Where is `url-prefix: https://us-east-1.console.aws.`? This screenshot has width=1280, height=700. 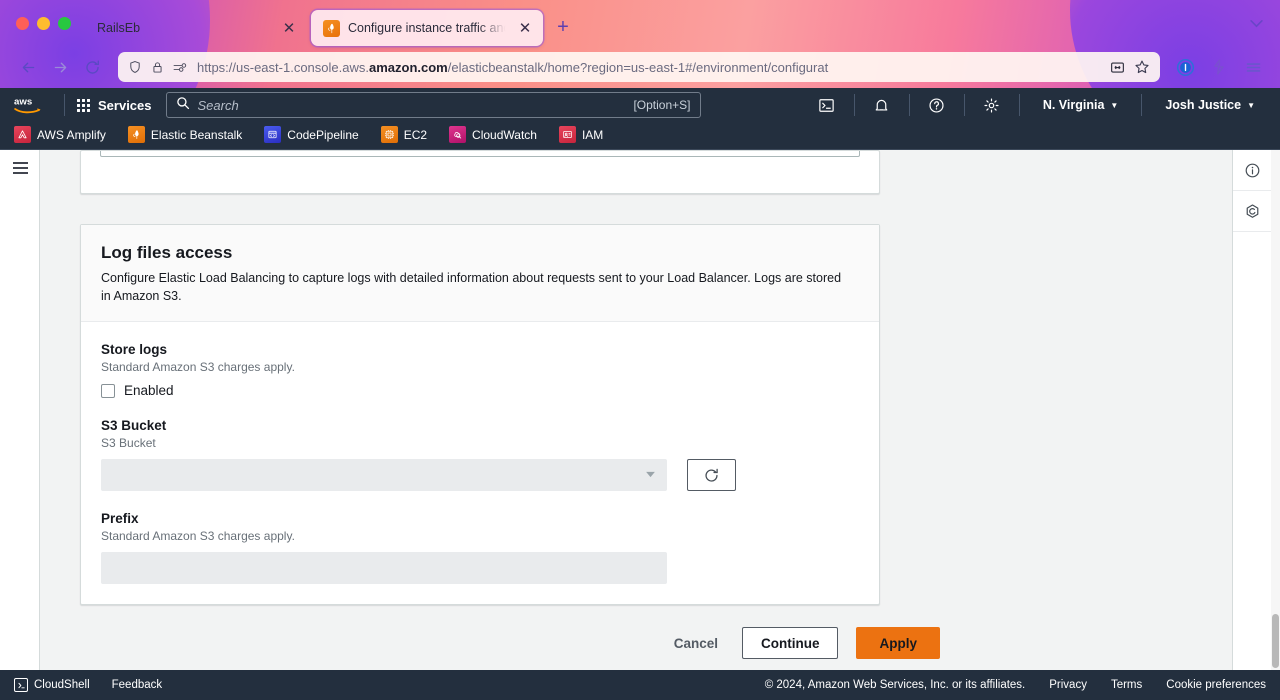 url-prefix: https://us-east-1.console.aws. is located at coordinates (283, 67).